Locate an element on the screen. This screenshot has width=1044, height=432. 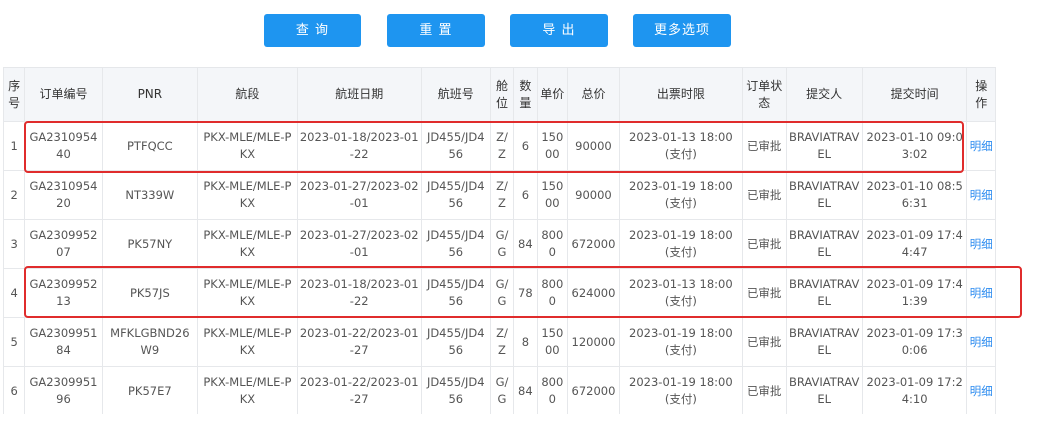
more-options-button: 更多选项 is located at coordinates (682, 30).